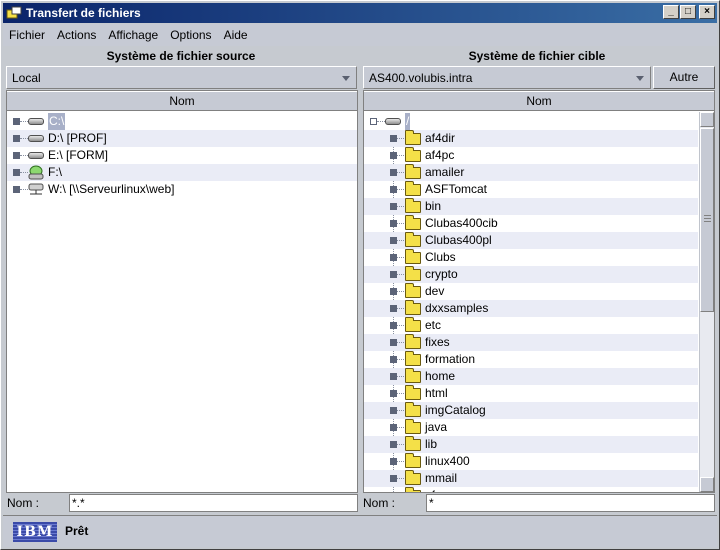 Image resolution: width=720 pixels, height=550 pixels. I want to click on tree-item-label: /, so click(408, 121).